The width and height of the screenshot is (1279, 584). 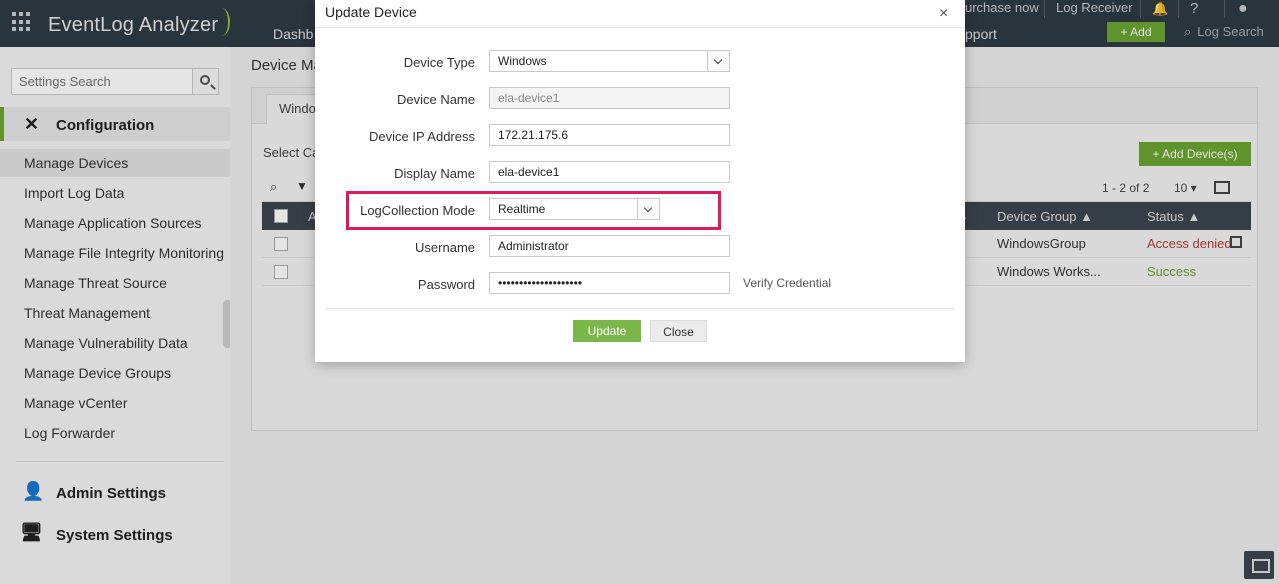 What do you see at coordinates (609, 61) in the screenshot?
I see `device-type-select: Windows` at bounding box center [609, 61].